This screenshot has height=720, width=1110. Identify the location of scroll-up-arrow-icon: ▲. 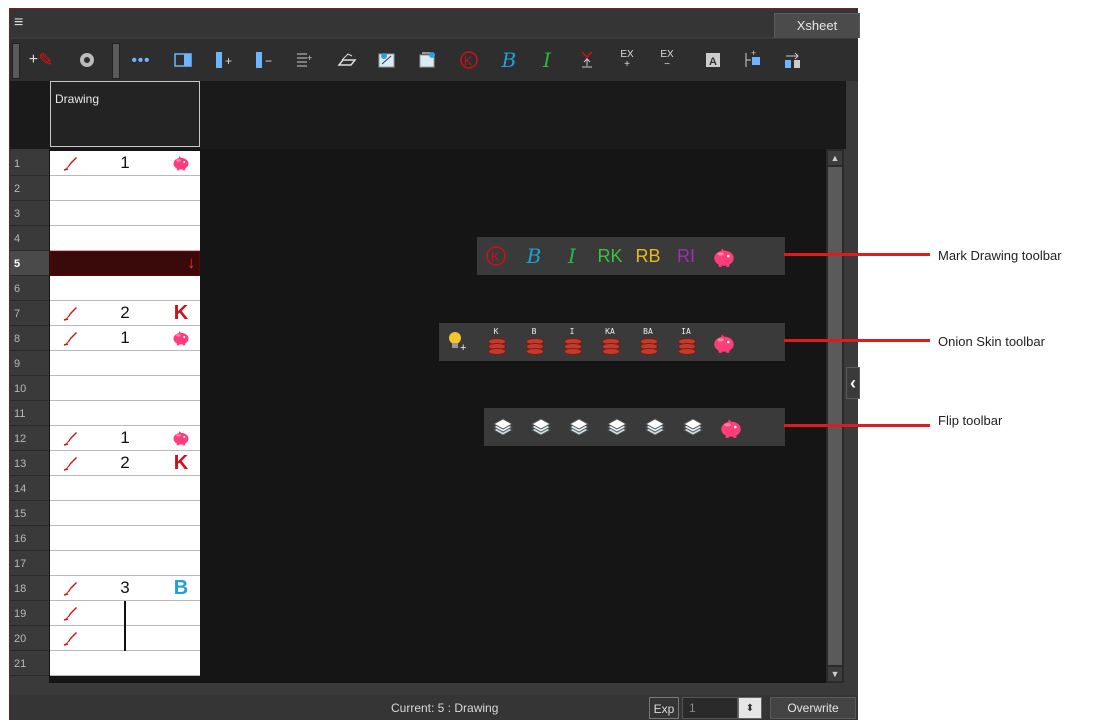
(835, 158).